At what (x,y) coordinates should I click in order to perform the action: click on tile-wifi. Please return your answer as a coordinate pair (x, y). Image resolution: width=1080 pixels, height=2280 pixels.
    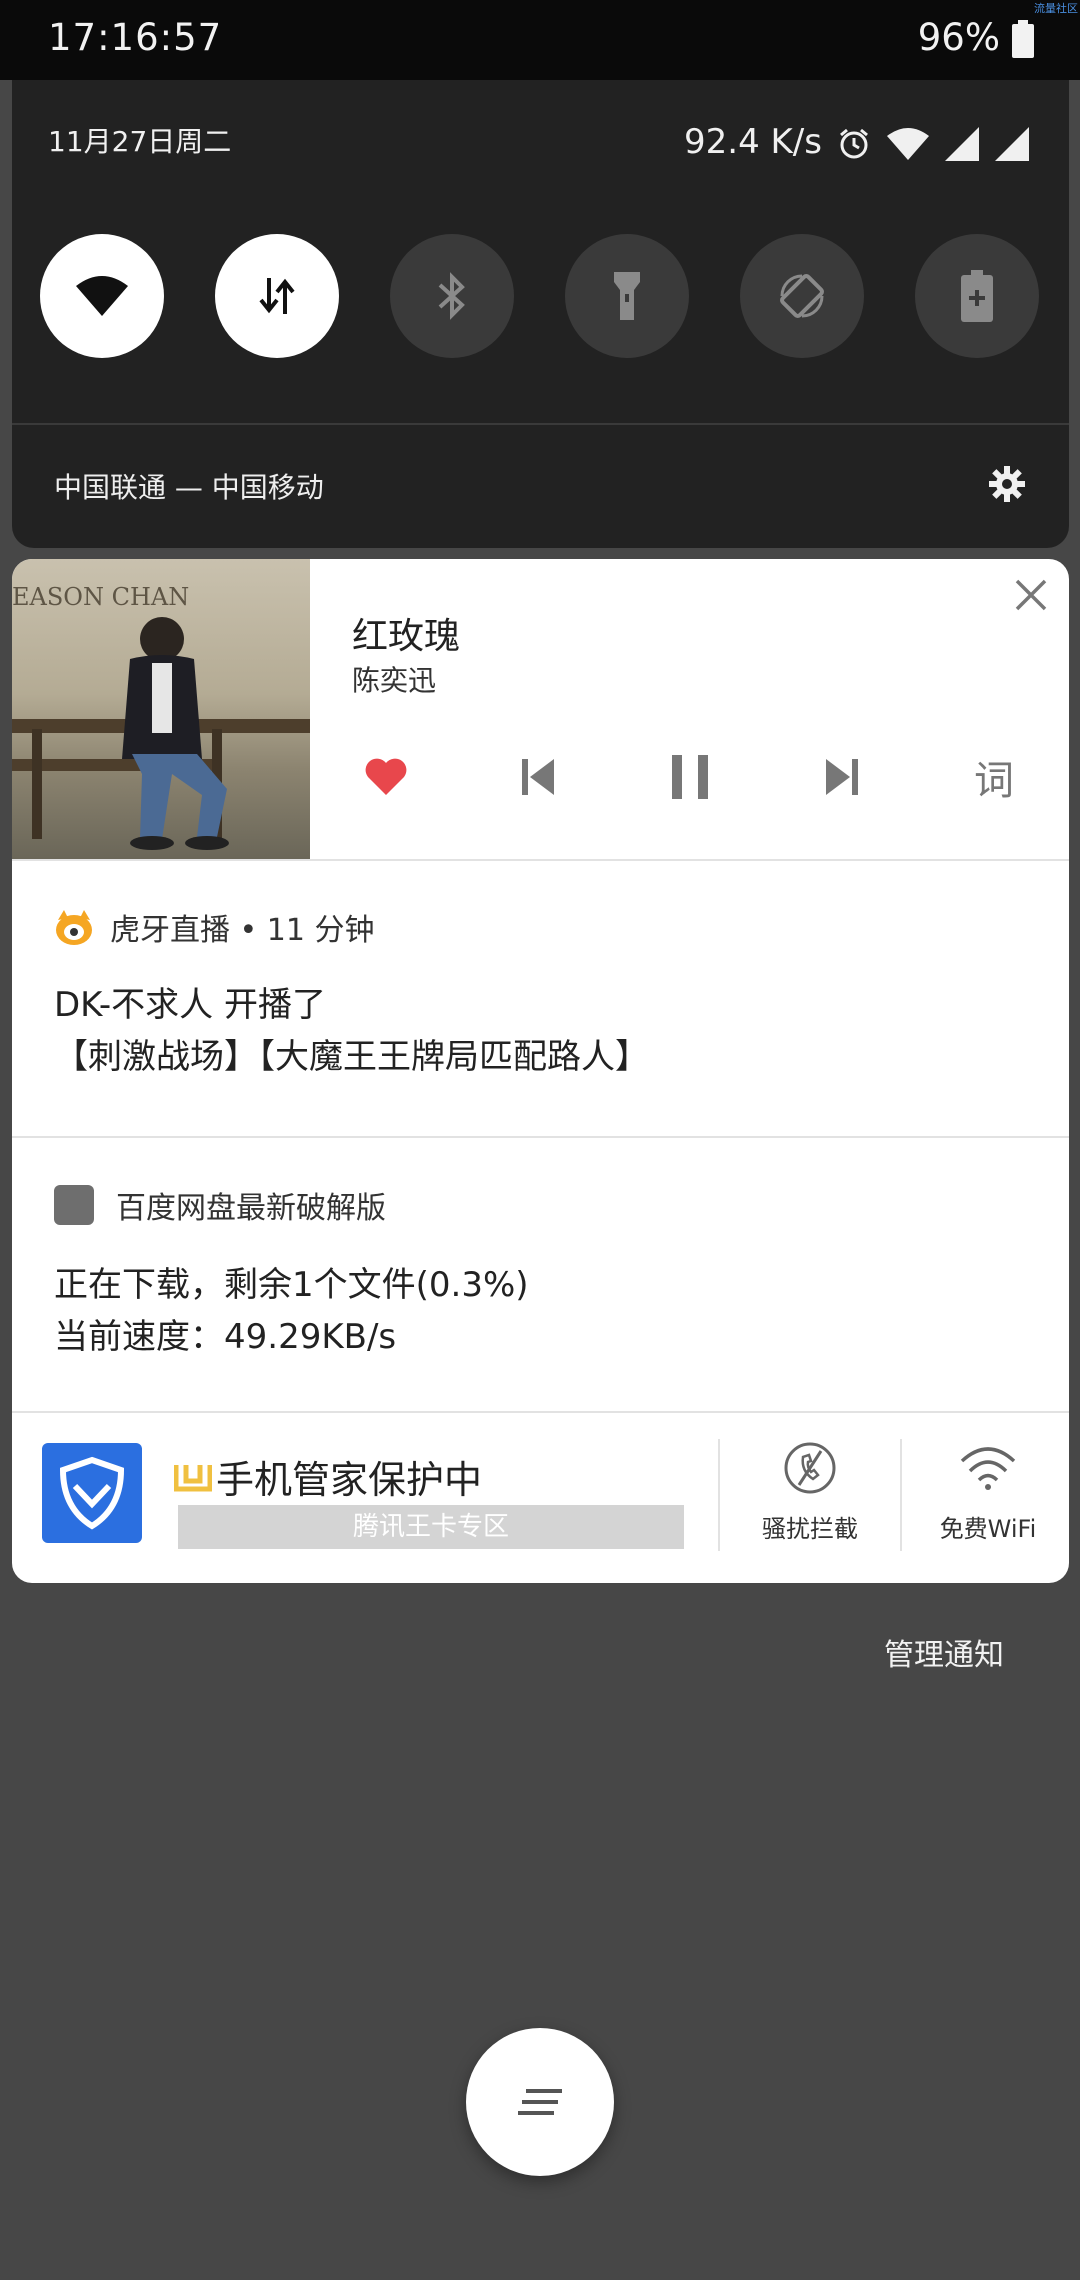
    Looking at the image, I should click on (102, 296).